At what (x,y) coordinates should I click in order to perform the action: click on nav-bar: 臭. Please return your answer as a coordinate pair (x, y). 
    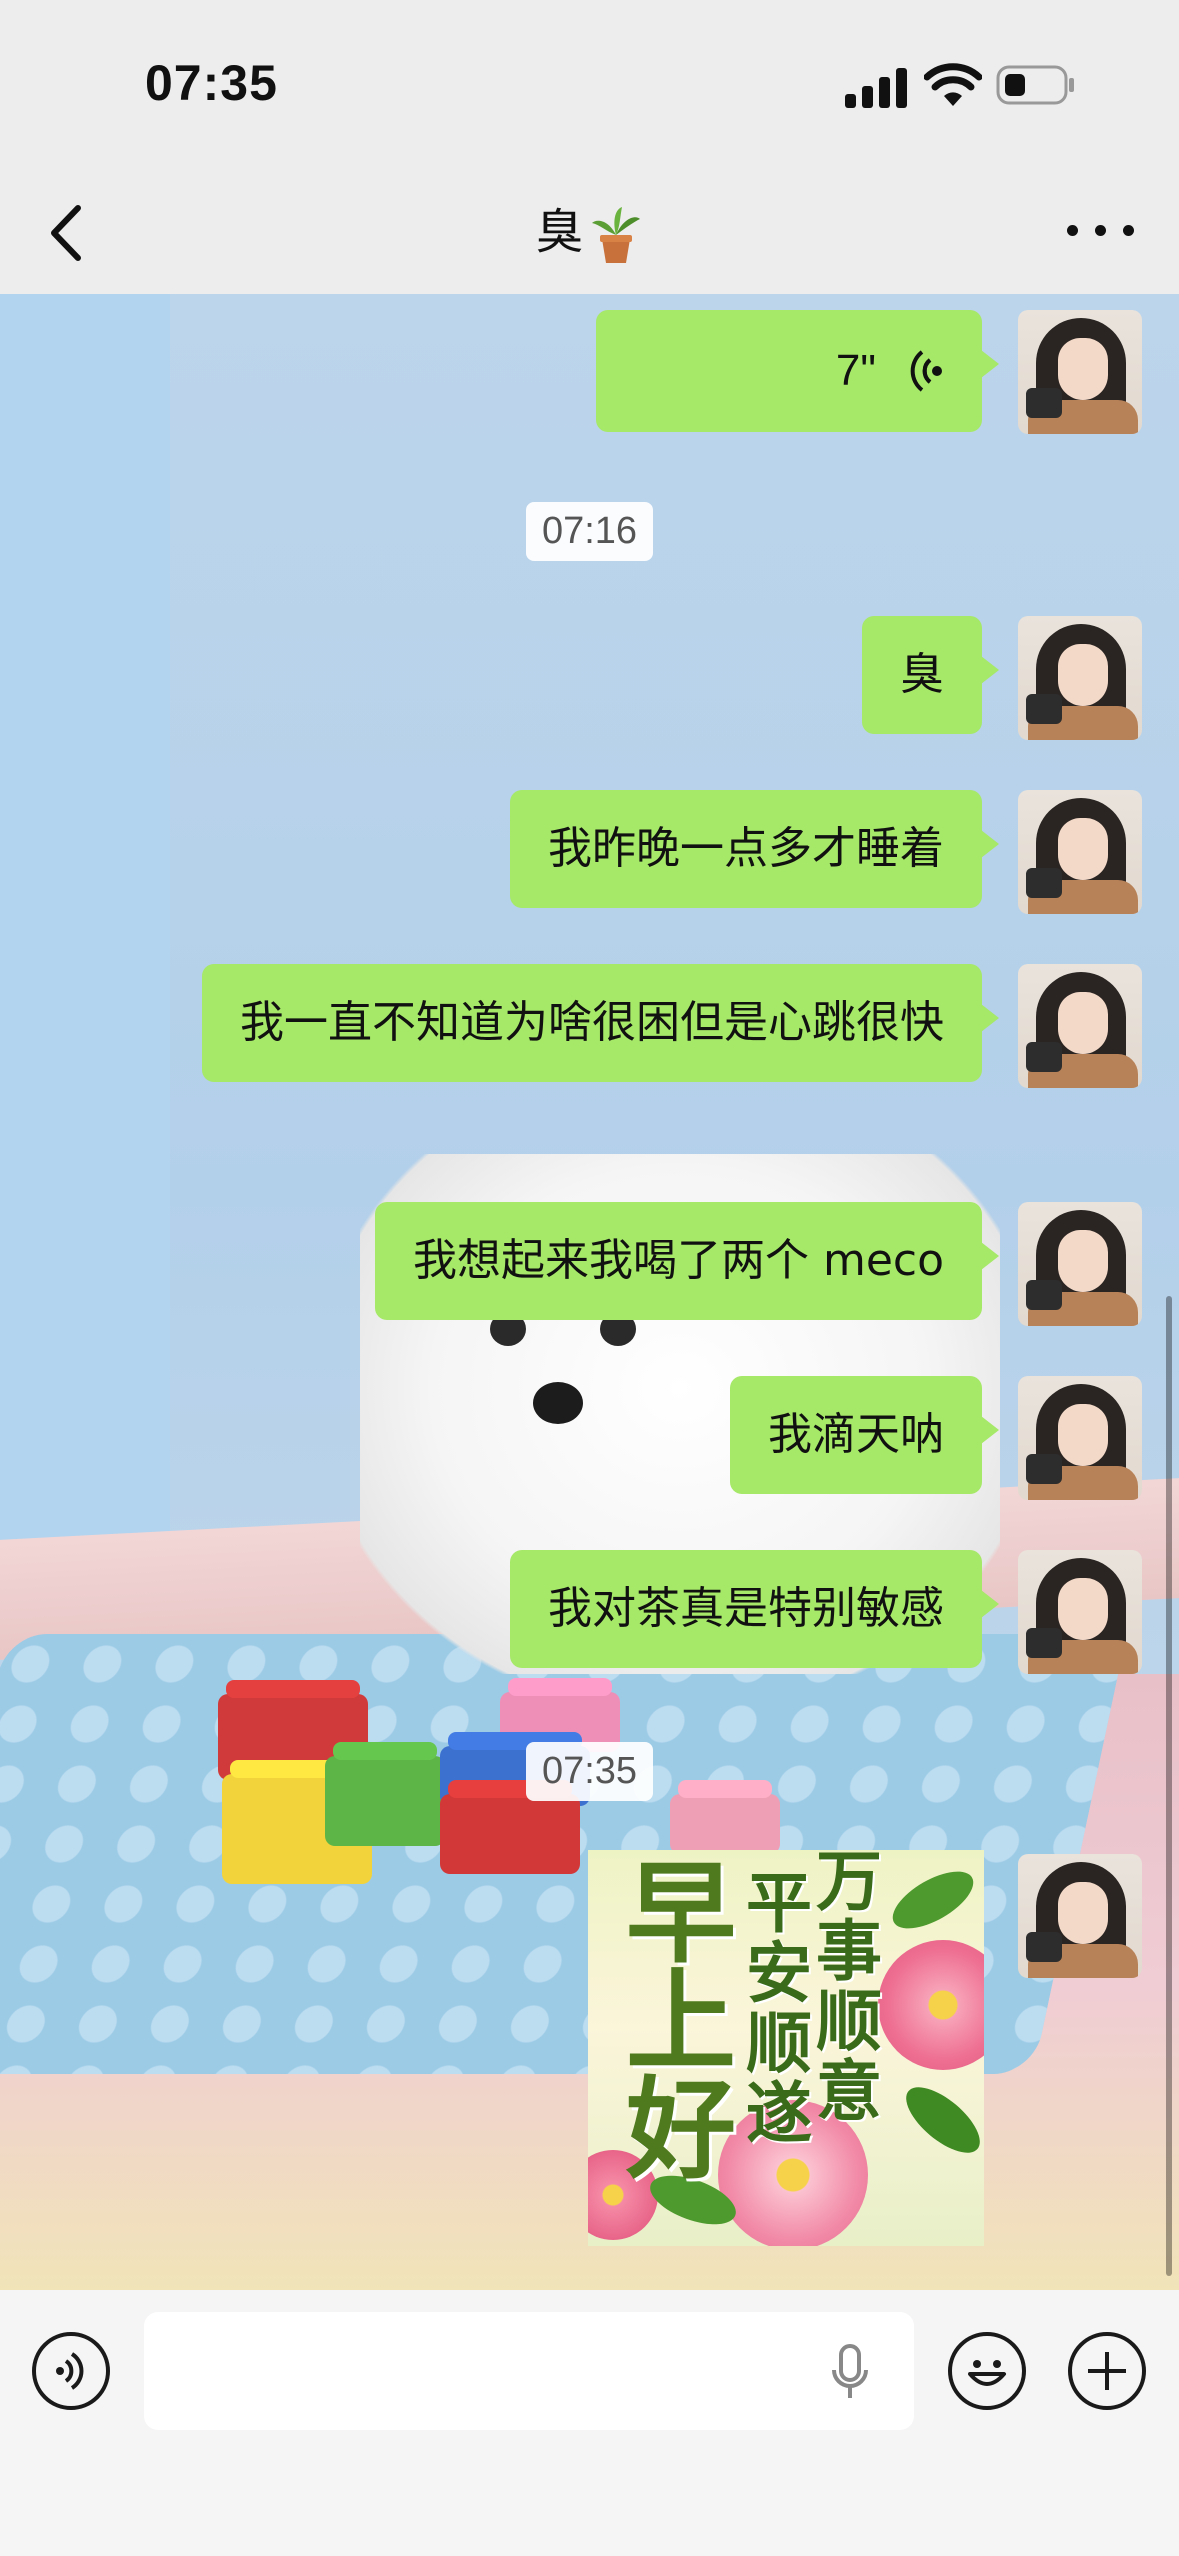
    Looking at the image, I should click on (589, 232).